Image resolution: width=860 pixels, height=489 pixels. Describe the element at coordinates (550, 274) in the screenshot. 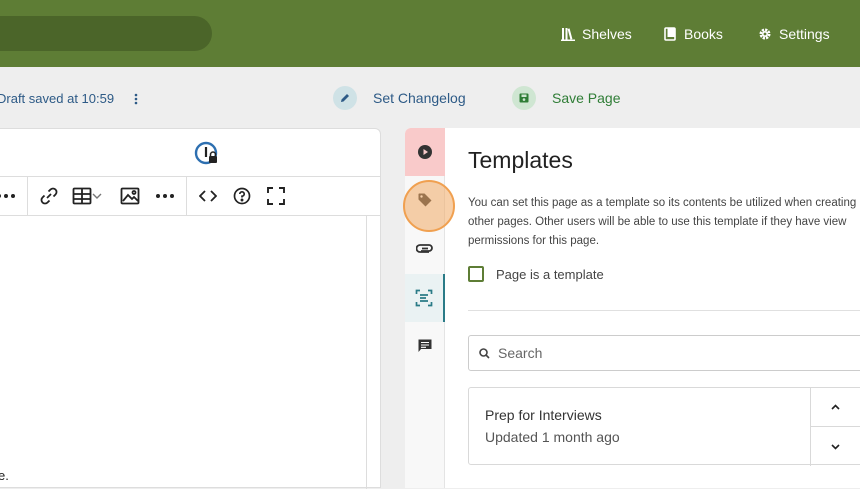

I see `template-checkbox-label: Page is a template` at that location.